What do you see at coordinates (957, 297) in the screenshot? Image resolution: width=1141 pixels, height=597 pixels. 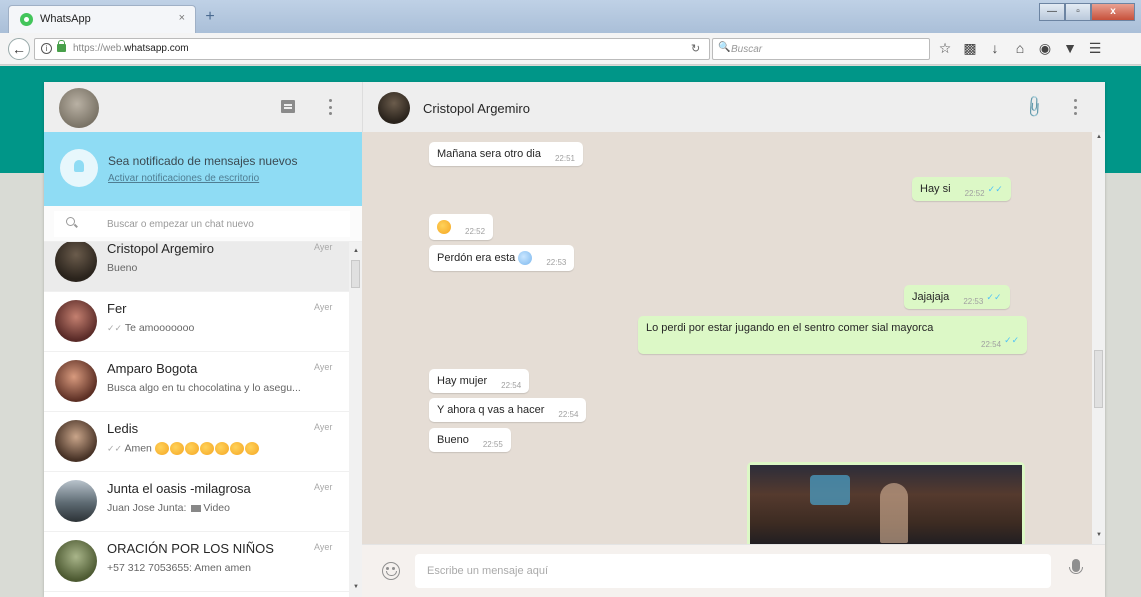 I see `message-out: Jajajaja 22:53 ✓✓` at bounding box center [957, 297].